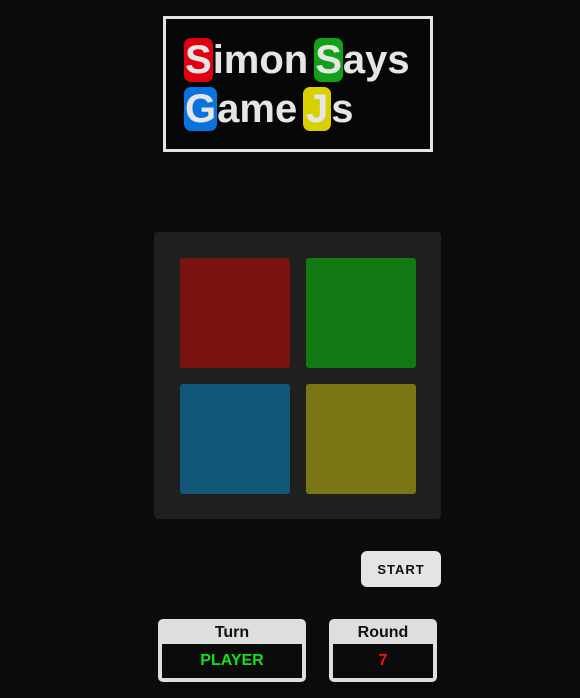 This screenshot has width=580, height=698. Describe the element at coordinates (198, 60) in the screenshot. I see `title-letter-badge-red: S` at that location.